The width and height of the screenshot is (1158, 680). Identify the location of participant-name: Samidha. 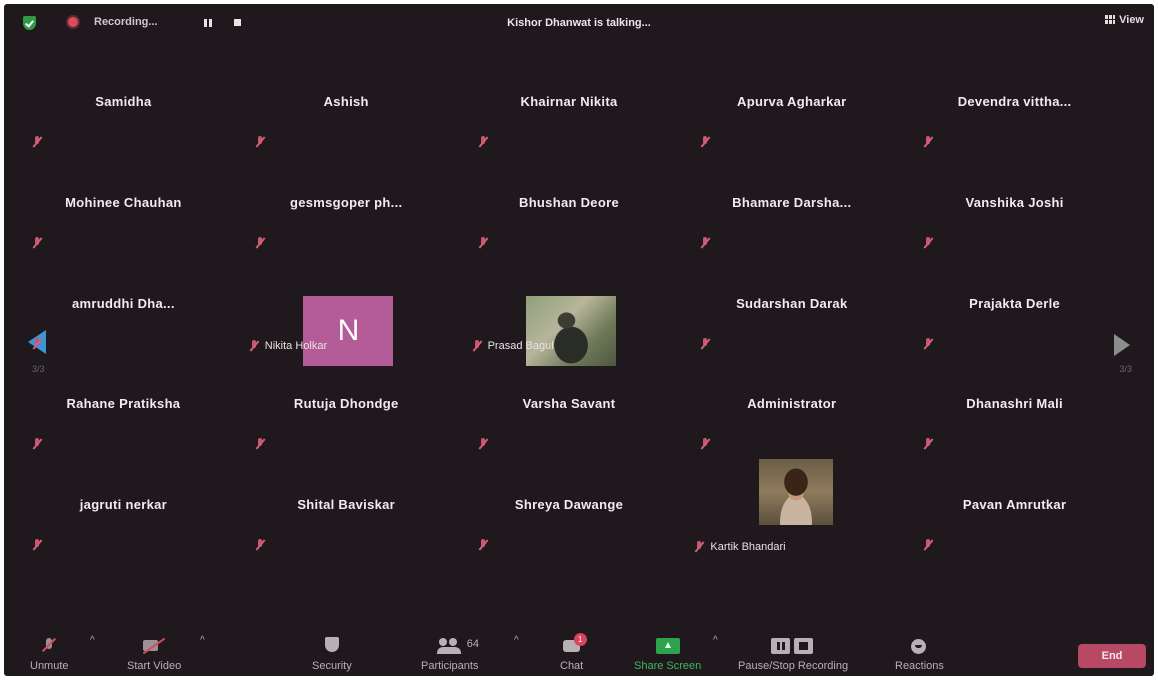
(123, 101).